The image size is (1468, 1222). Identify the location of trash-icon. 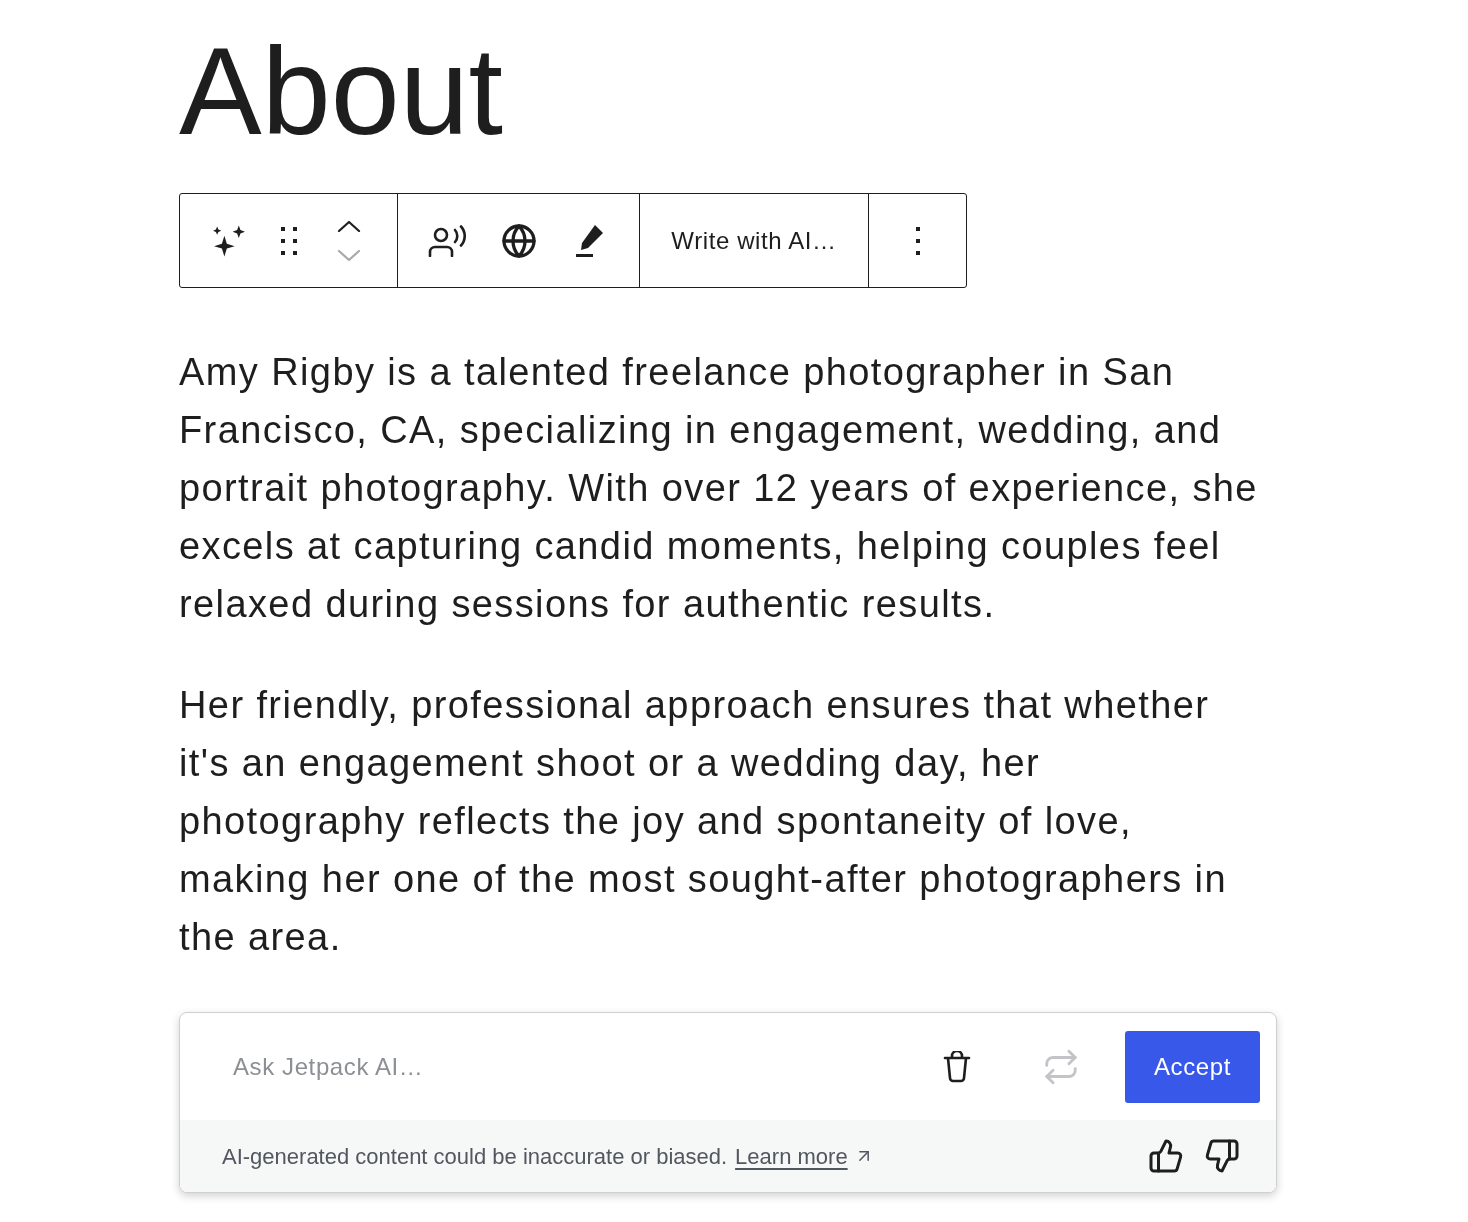
(957, 1066).